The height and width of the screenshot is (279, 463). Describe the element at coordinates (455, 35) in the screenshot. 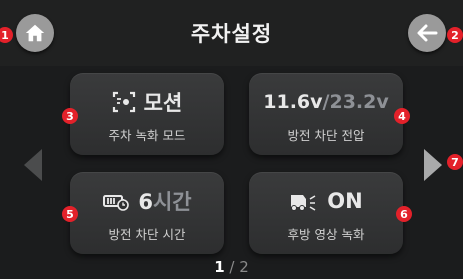

I see `callout-badge-2: 2` at that location.